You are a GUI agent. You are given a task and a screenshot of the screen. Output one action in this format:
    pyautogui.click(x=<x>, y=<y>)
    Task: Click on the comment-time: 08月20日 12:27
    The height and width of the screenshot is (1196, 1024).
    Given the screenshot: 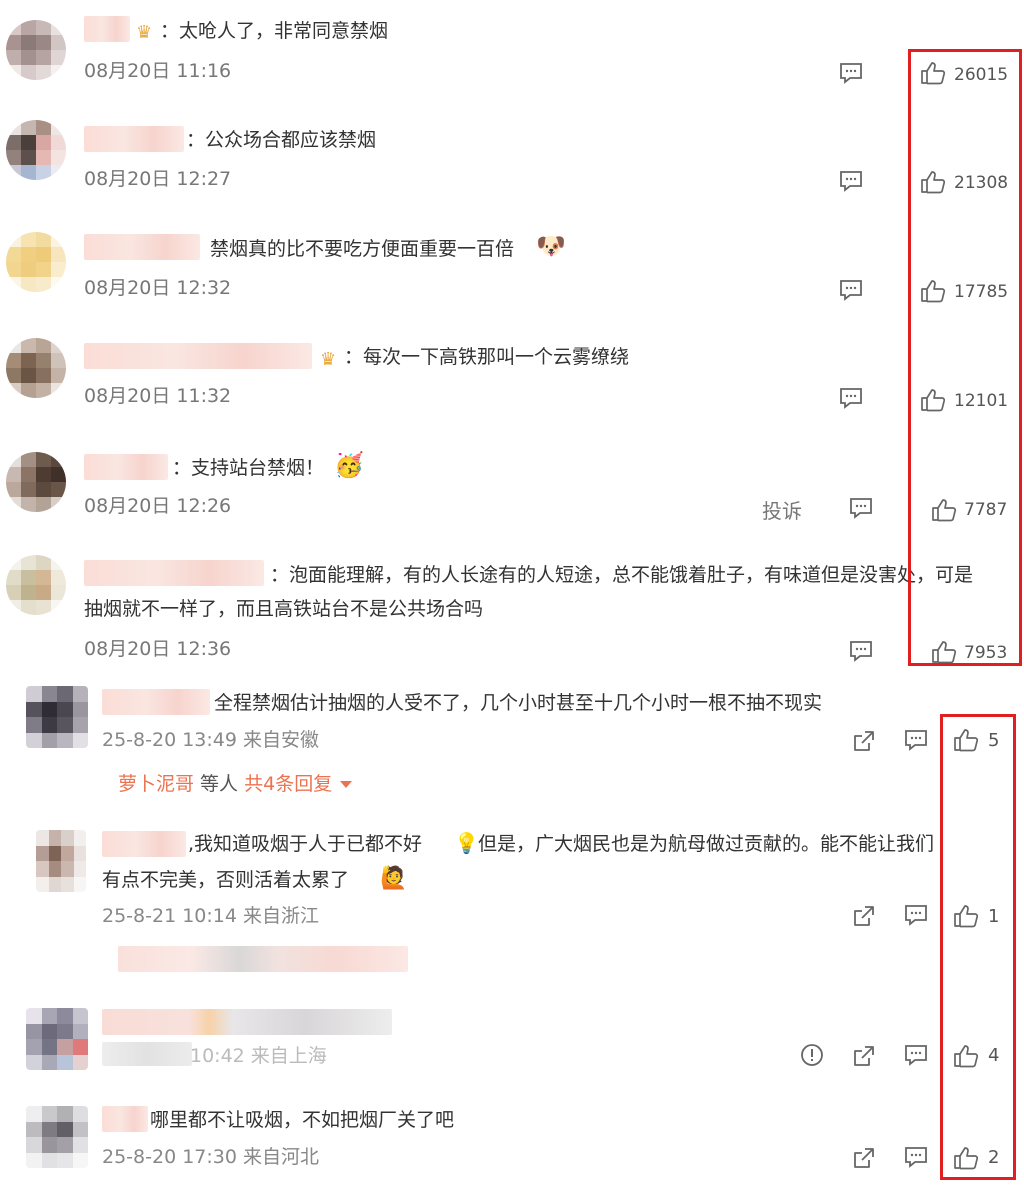 What is the action you would take?
    pyautogui.click(x=158, y=179)
    